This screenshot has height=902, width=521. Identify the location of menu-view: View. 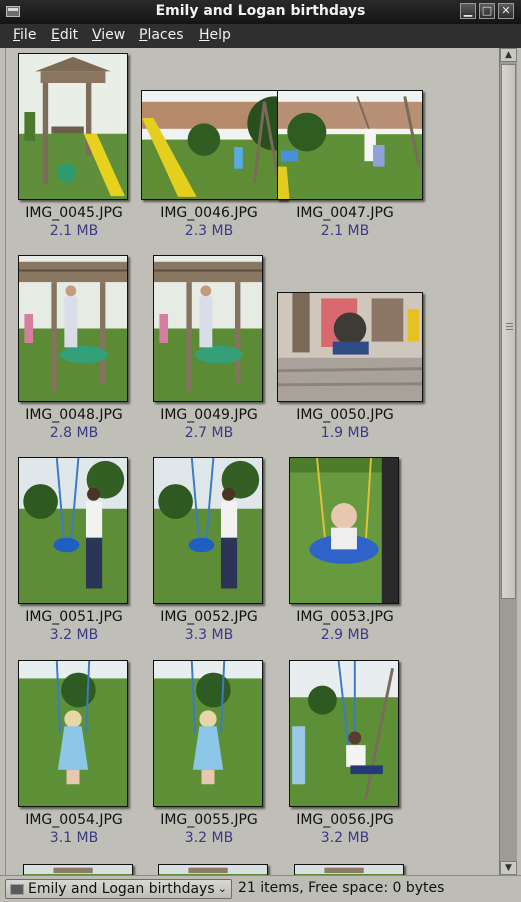
(108, 35).